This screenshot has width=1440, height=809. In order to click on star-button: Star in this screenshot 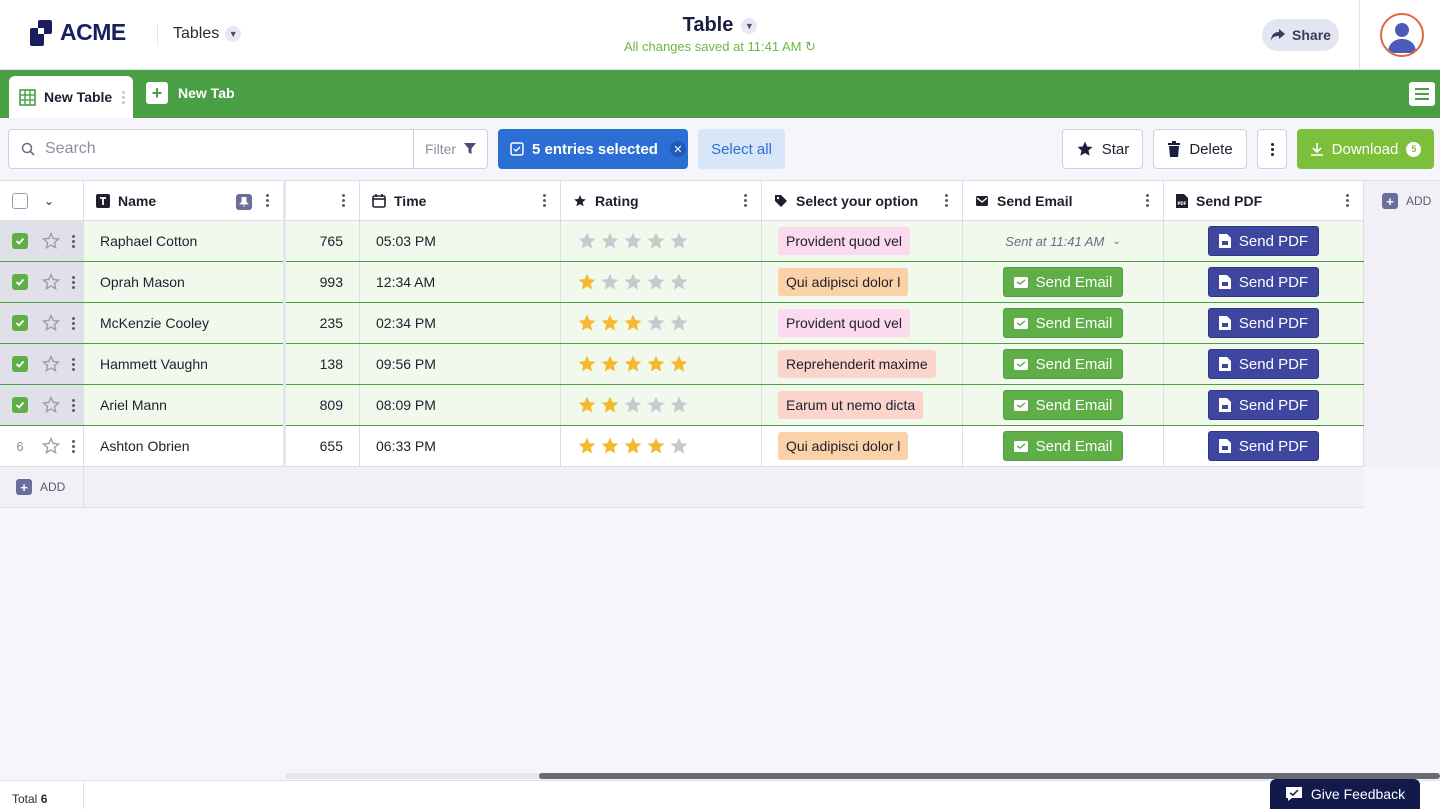, I will do `click(1102, 149)`.